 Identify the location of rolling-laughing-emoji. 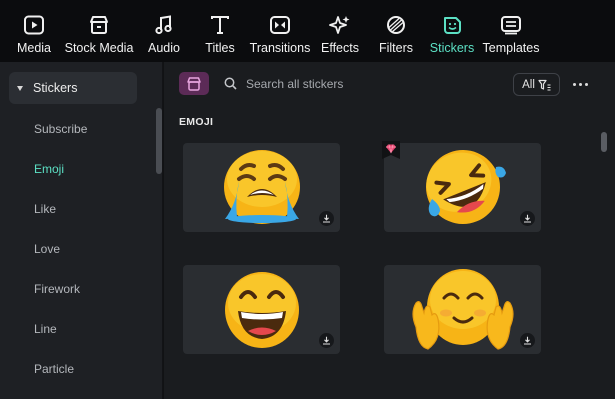
(466, 187).